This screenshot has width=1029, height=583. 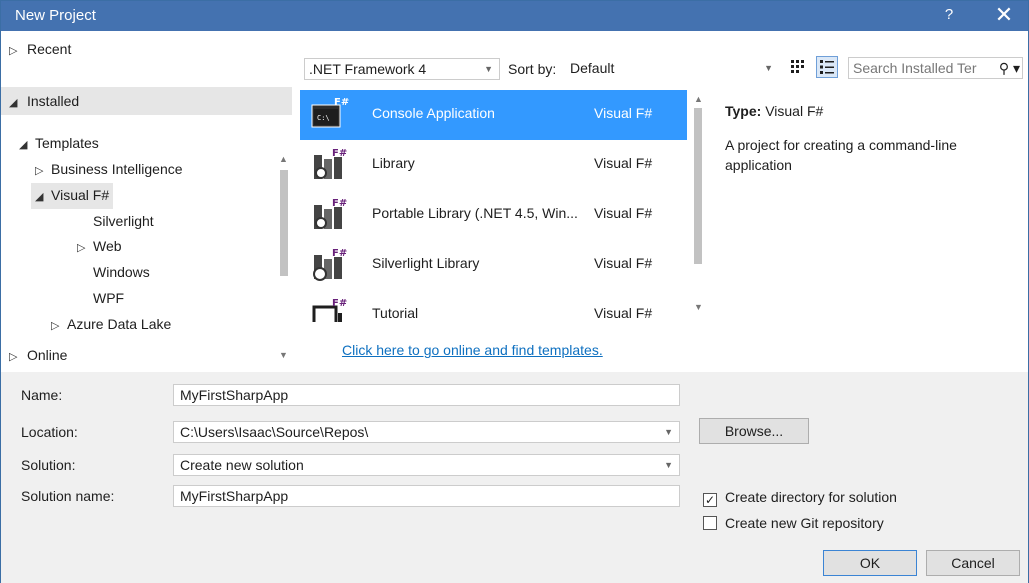 I want to click on tree-node-wpf: WPF, so click(x=108, y=298).